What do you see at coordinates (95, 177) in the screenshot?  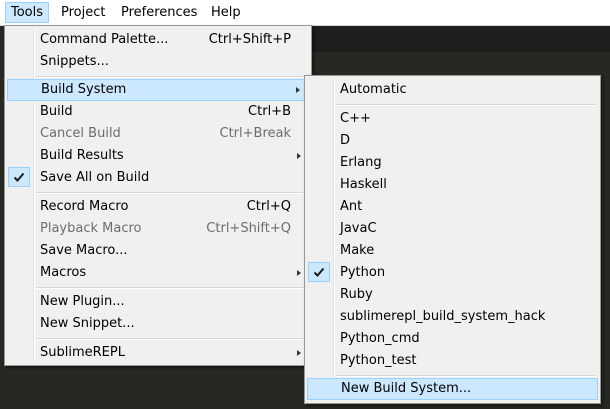 I see `menu-item-label: Save All on Build` at bounding box center [95, 177].